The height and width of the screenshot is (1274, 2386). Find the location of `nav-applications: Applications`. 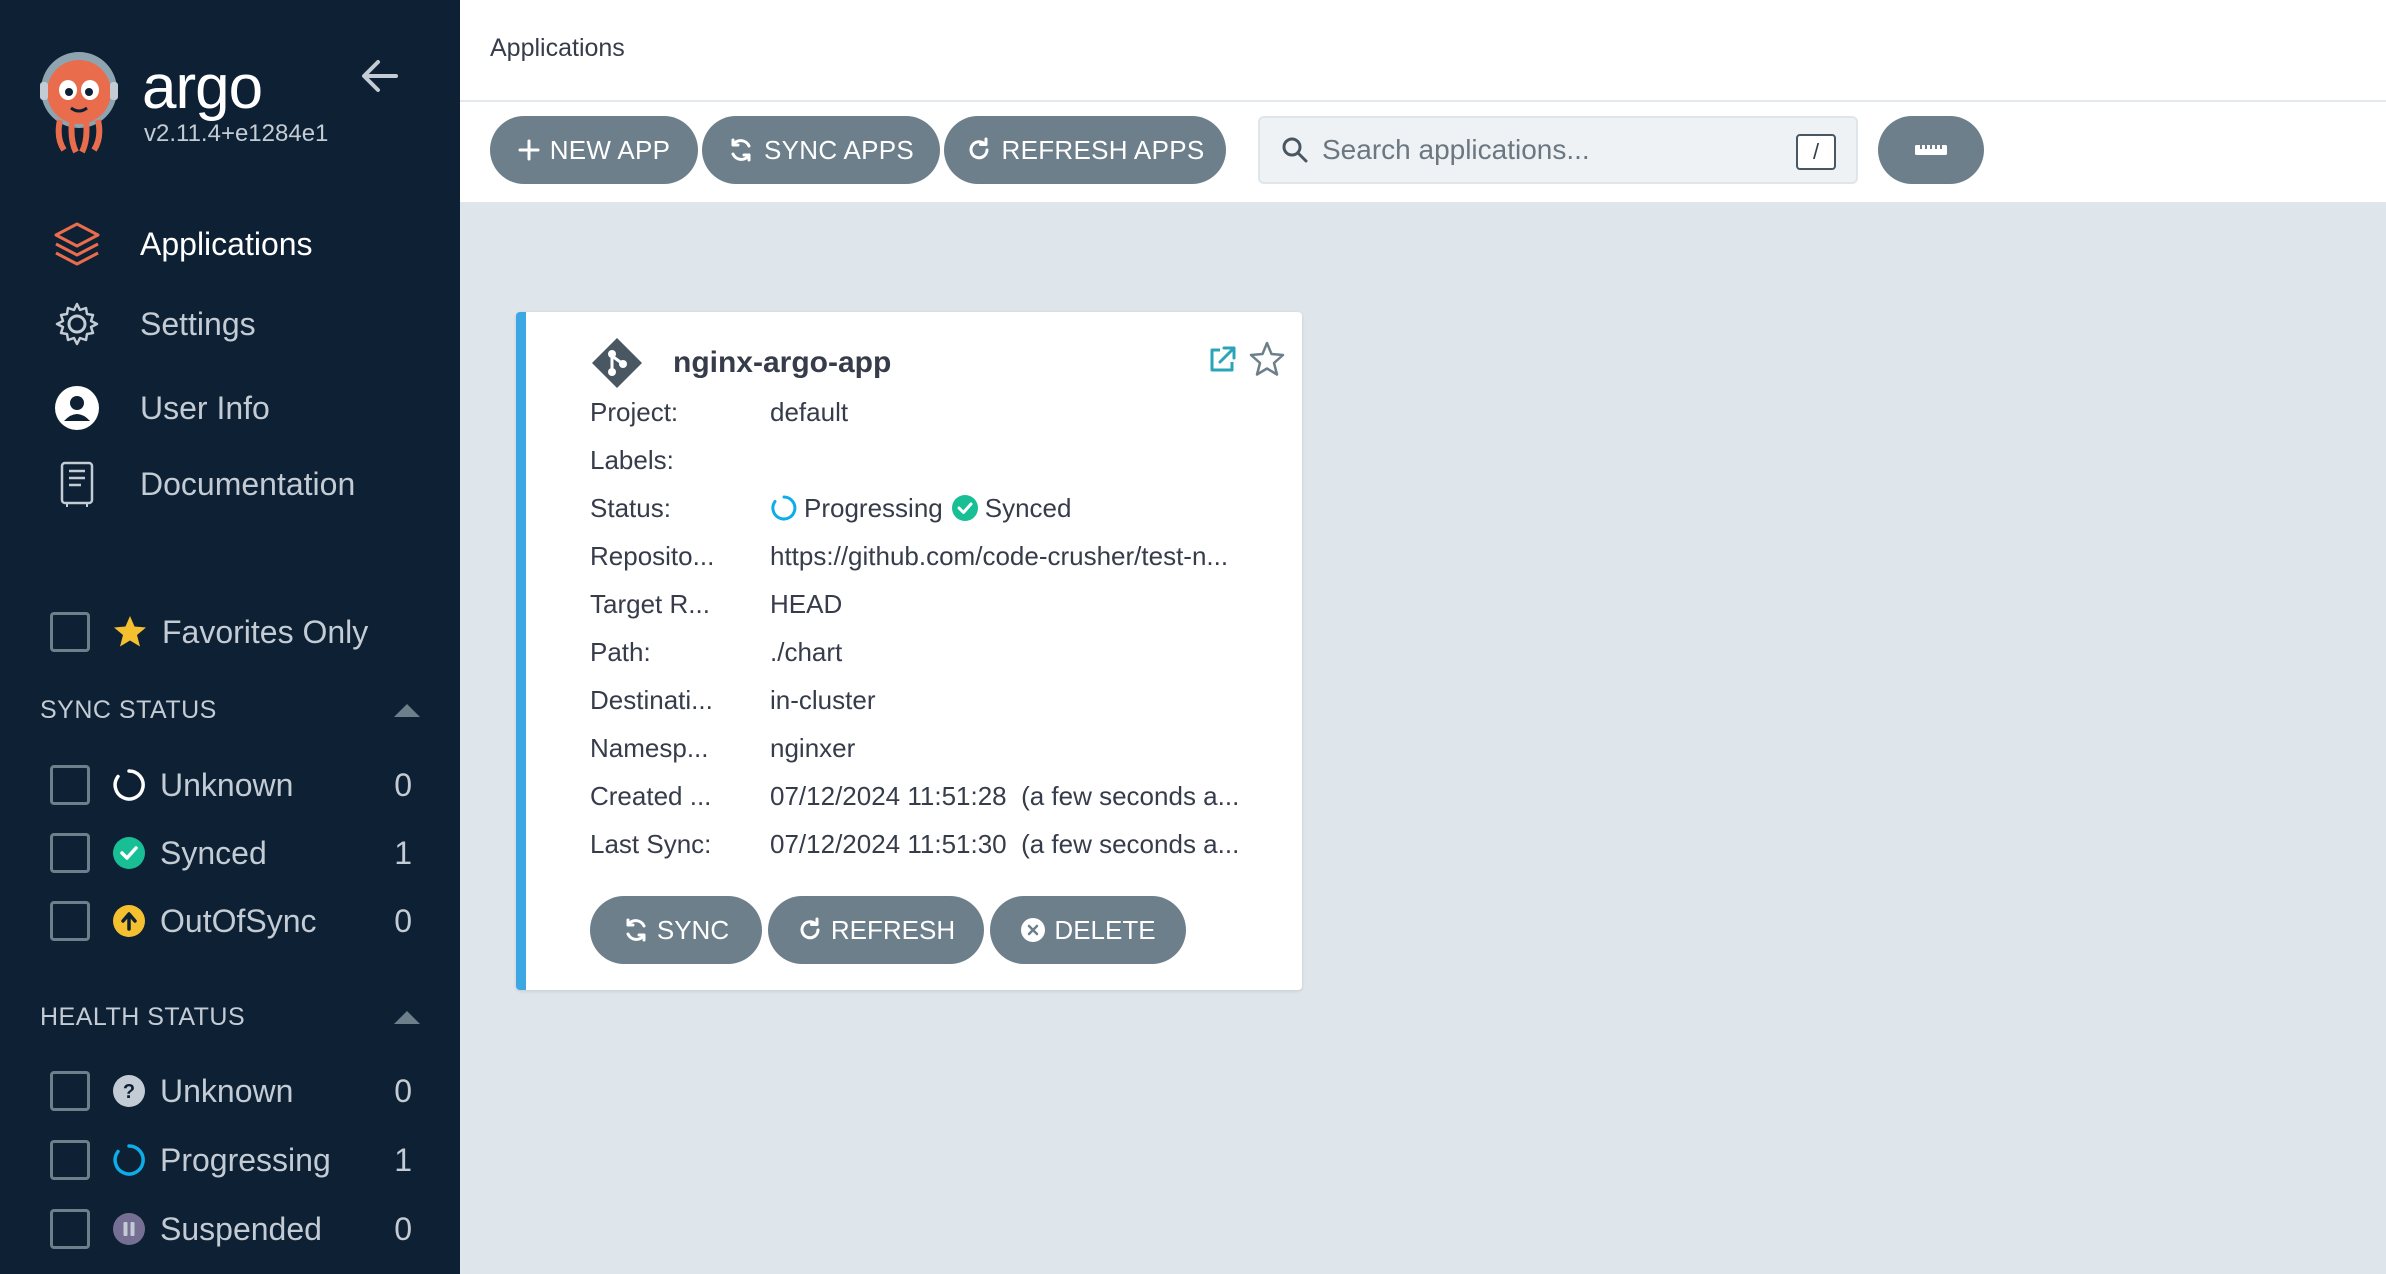

nav-applications: Applications is located at coordinates (181, 244).